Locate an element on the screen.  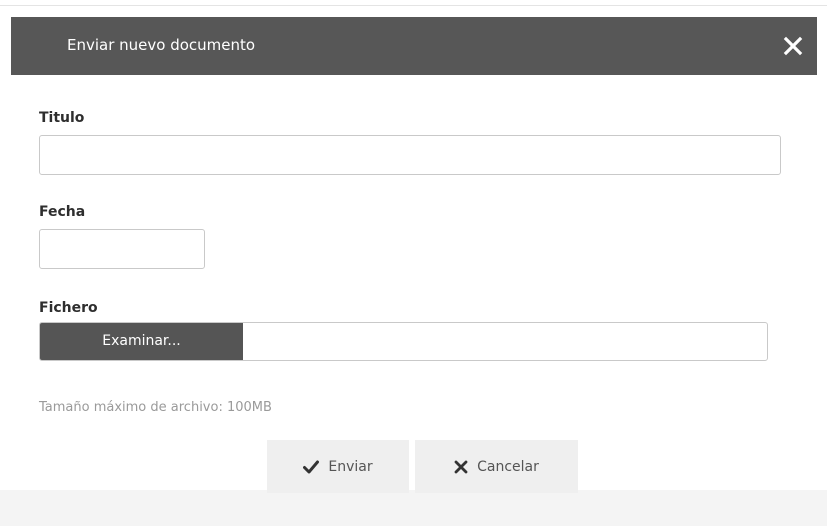
fecha-input is located at coordinates (122, 249).